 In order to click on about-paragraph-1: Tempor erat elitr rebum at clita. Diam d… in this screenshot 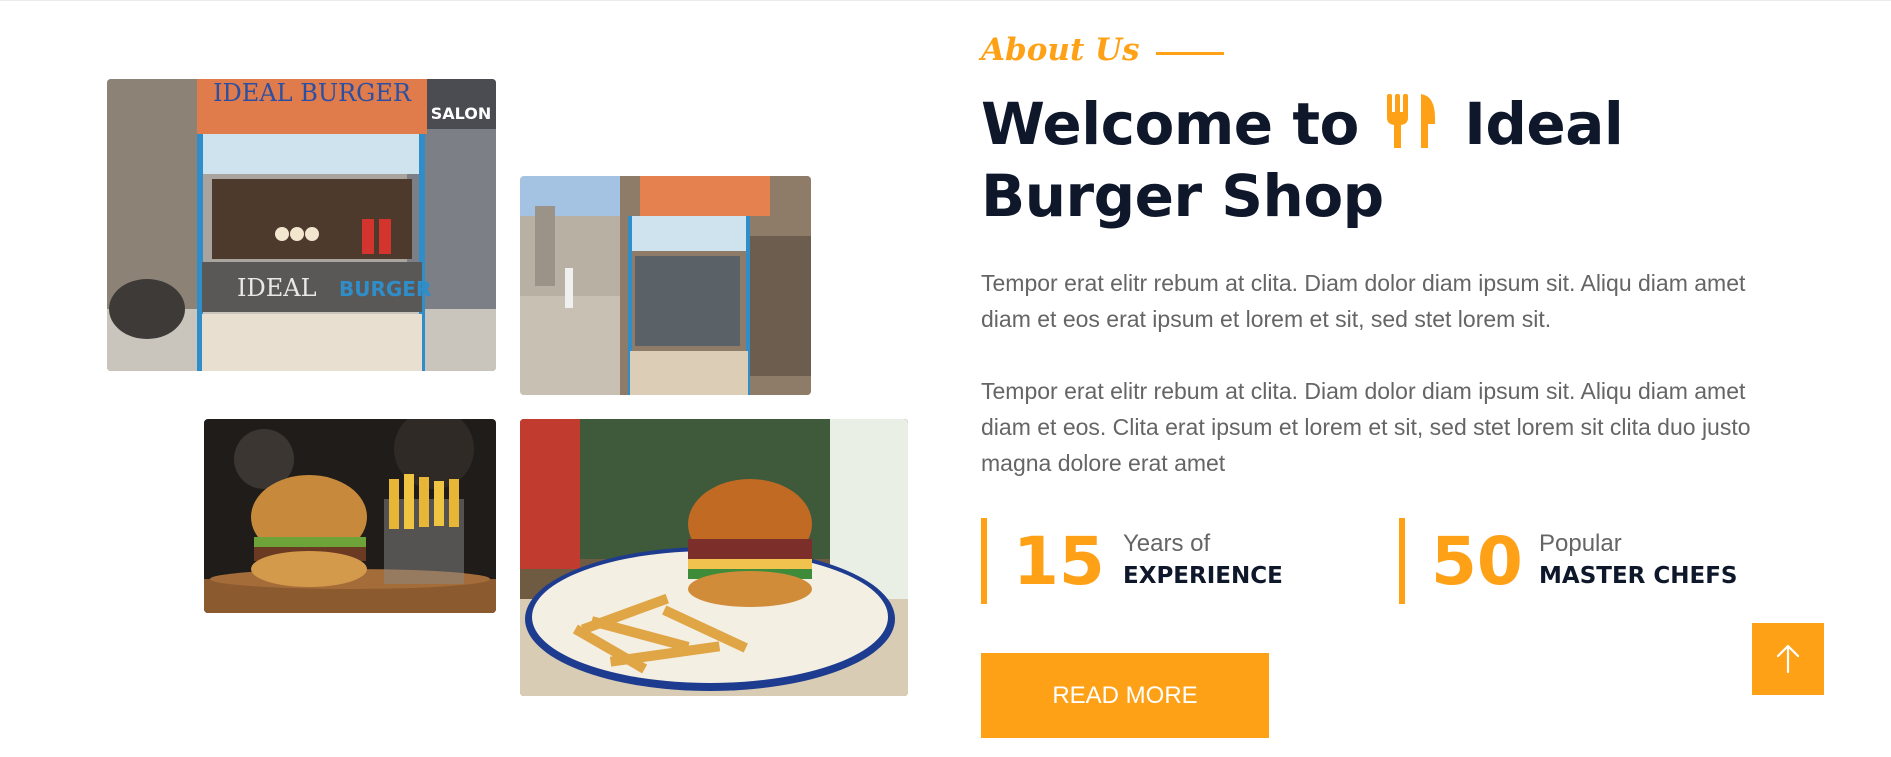, I will do `click(1363, 301)`.